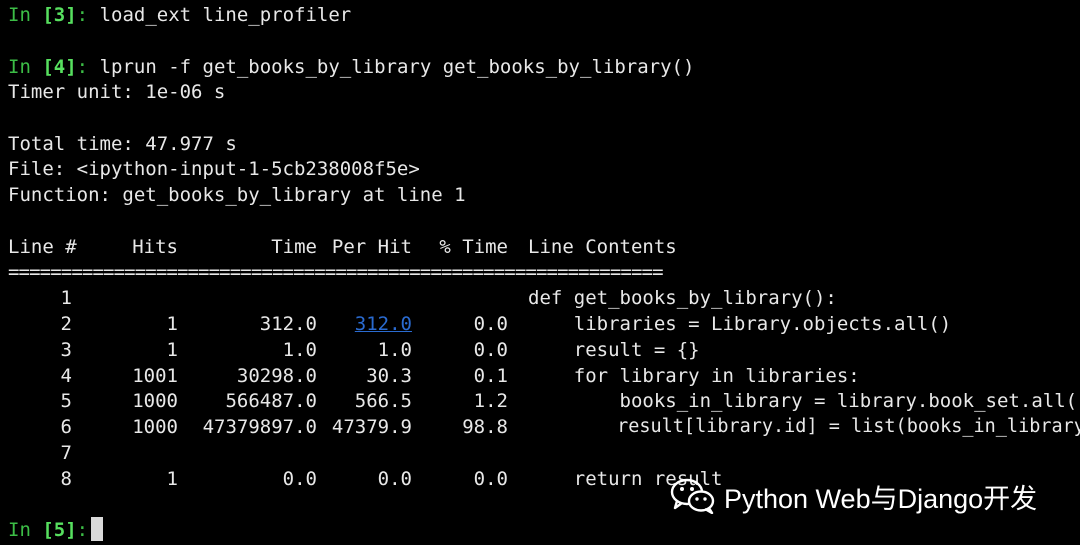  What do you see at coordinates (485, 427) in the screenshot?
I see `row-pct-time: 98.8` at bounding box center [485, 427].